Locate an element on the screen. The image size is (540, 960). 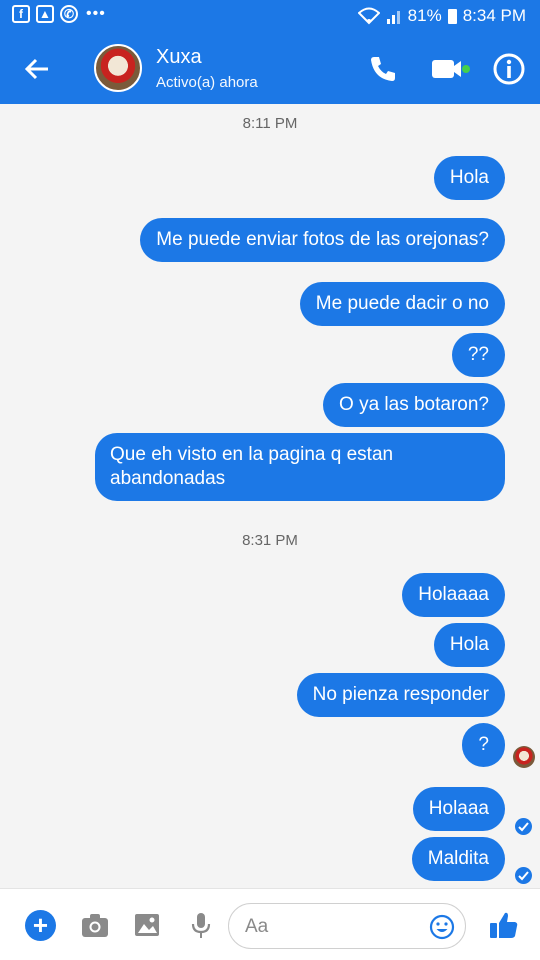
camera-icon is located at coordinates (95, 925).